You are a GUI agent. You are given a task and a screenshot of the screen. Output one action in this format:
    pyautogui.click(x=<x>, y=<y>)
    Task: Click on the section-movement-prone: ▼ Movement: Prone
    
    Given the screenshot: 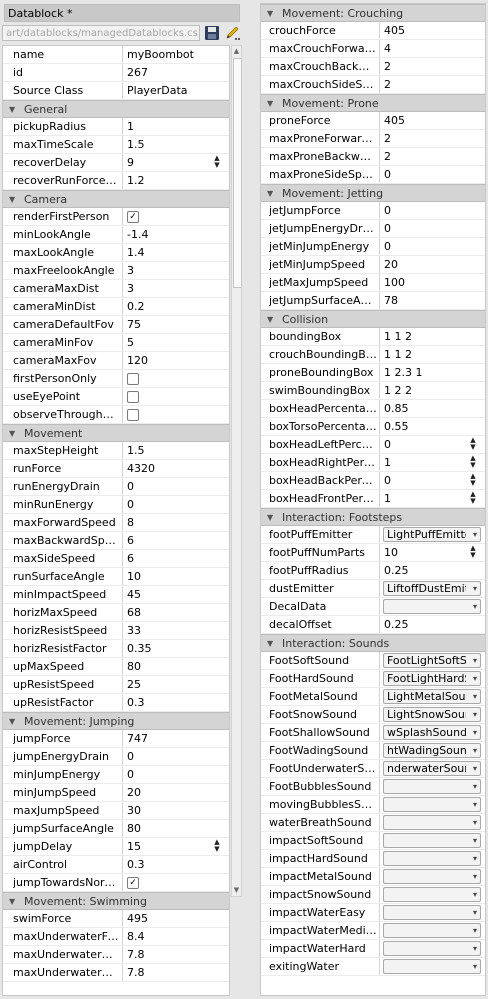 What is the action you would take?
    pyautogui.click(x=373, y=103)
    